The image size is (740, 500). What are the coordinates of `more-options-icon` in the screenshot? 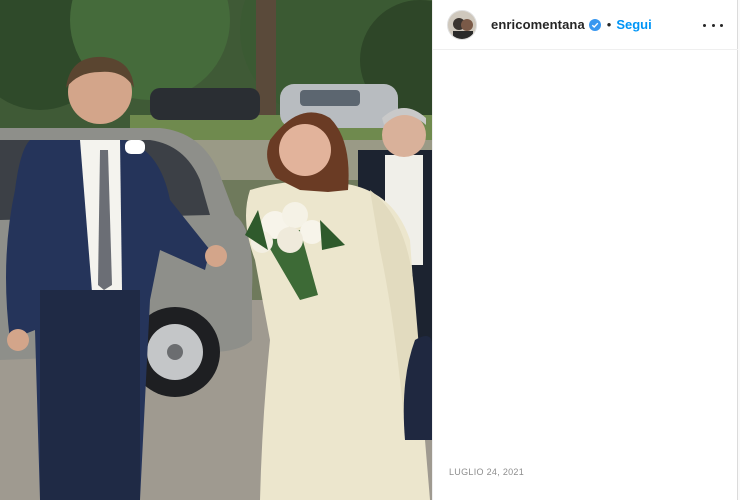 It's located at (713, 25).